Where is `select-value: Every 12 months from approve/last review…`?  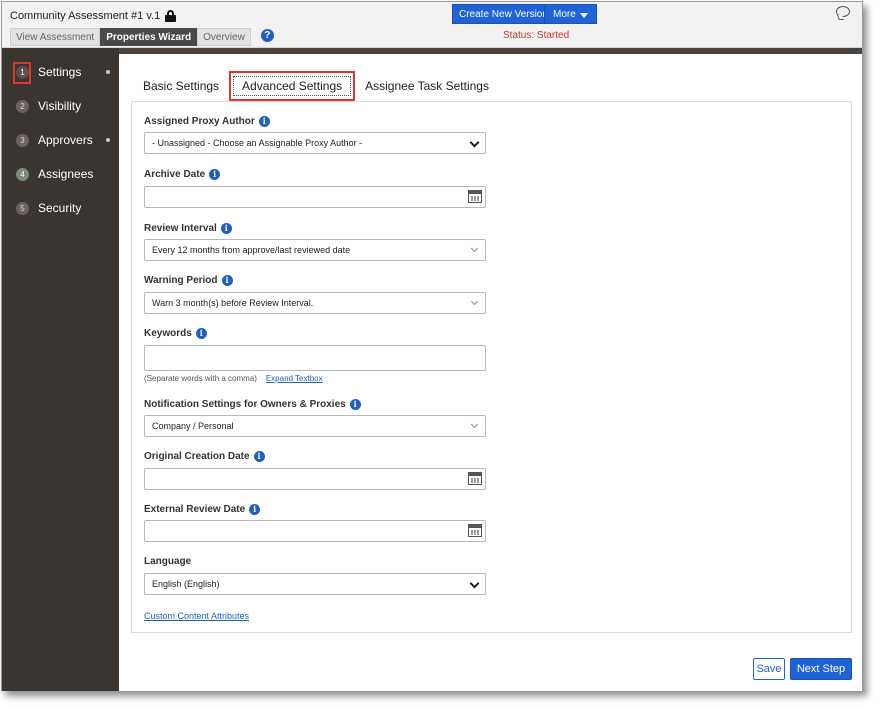 select-value: Every 12 months from approve/last review… is located at coordinates (251, 250).